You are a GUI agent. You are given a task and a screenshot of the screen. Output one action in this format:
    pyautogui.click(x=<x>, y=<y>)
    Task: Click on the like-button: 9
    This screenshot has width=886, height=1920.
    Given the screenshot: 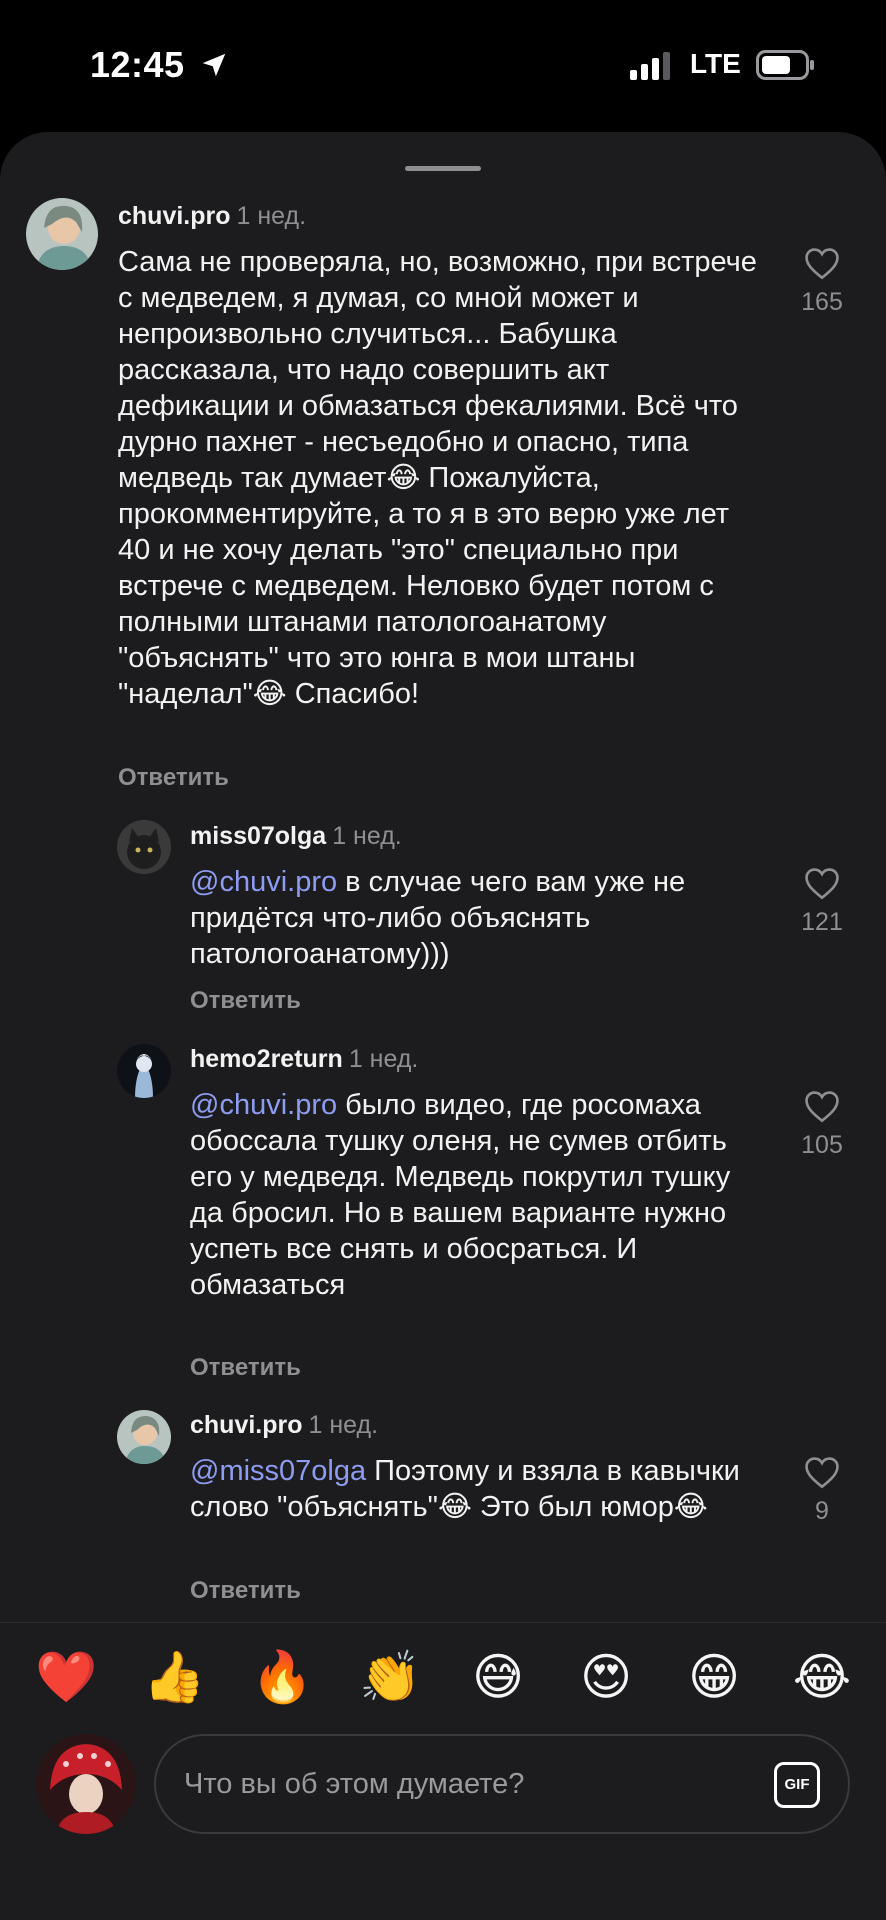 What is the action you would take?
    pyautogui.click(x=822, y=1490)
    